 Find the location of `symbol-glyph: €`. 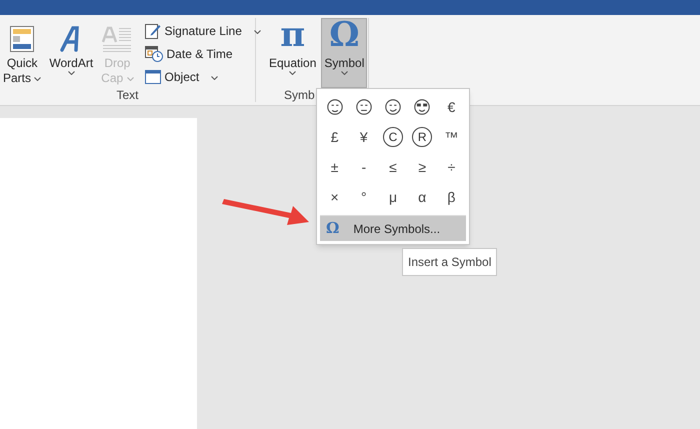

symbol-glyph: € is located at coordinates (452, 107).